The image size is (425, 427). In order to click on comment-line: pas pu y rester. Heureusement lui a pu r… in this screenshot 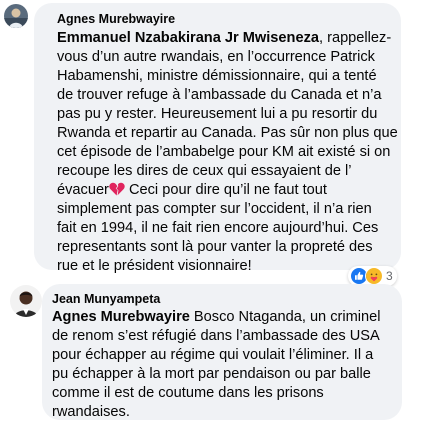, I will do `click(217, 114)`.